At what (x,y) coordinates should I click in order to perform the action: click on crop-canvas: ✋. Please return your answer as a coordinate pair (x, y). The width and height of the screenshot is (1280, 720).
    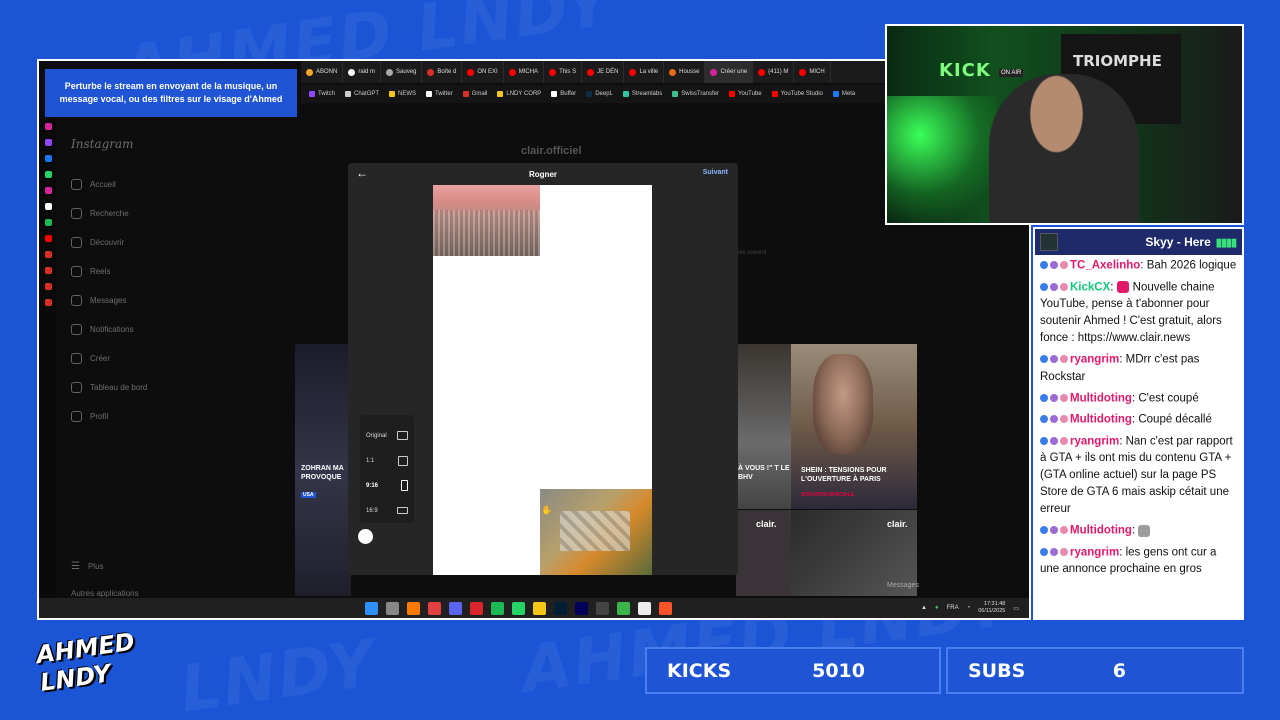
    Looking at the image, I should click on (542, 380).